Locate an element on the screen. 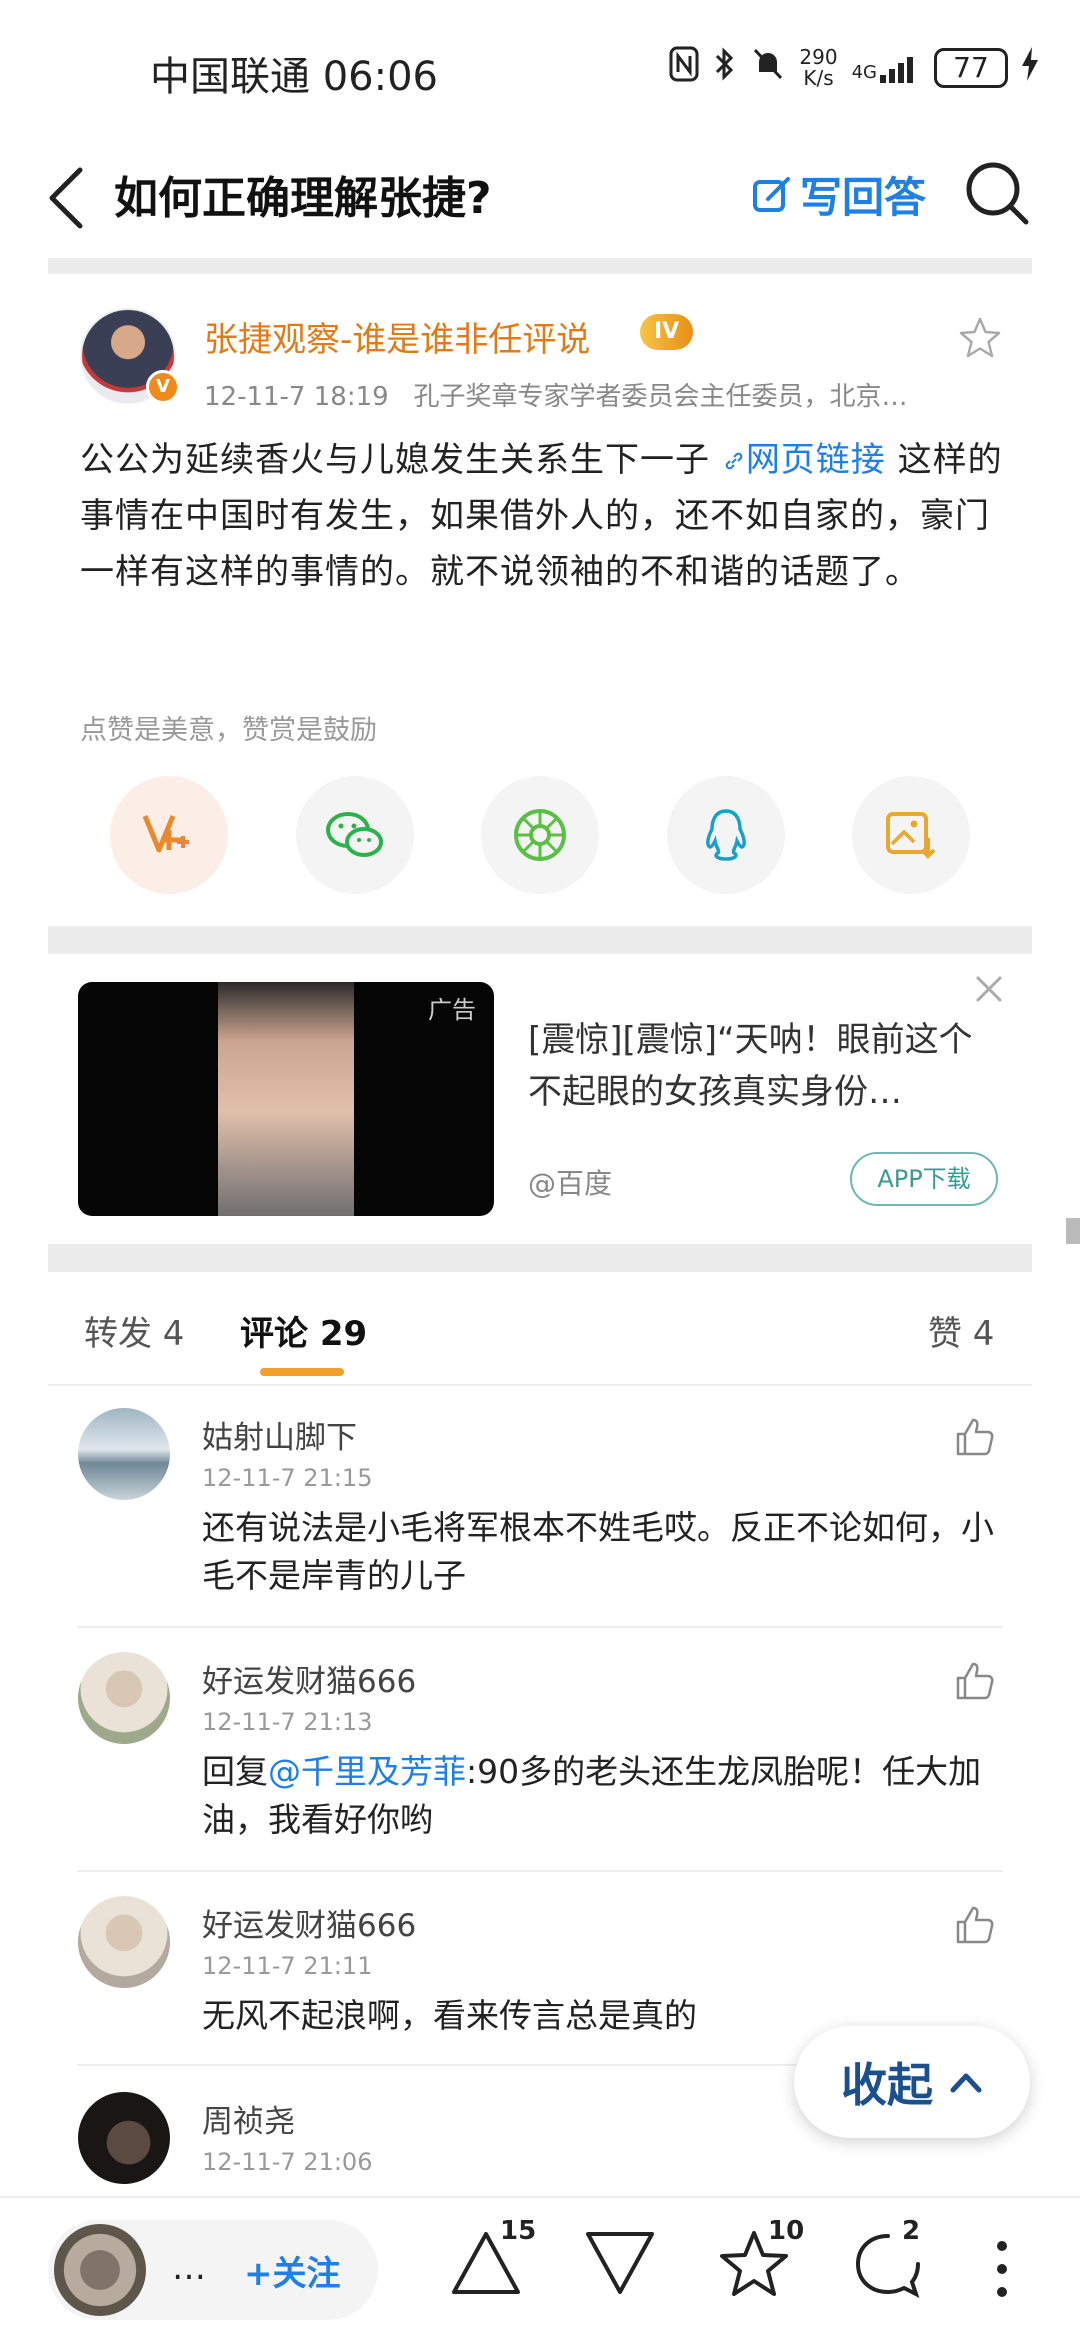  mute-bell-icon is located at coordinates (768, 68).